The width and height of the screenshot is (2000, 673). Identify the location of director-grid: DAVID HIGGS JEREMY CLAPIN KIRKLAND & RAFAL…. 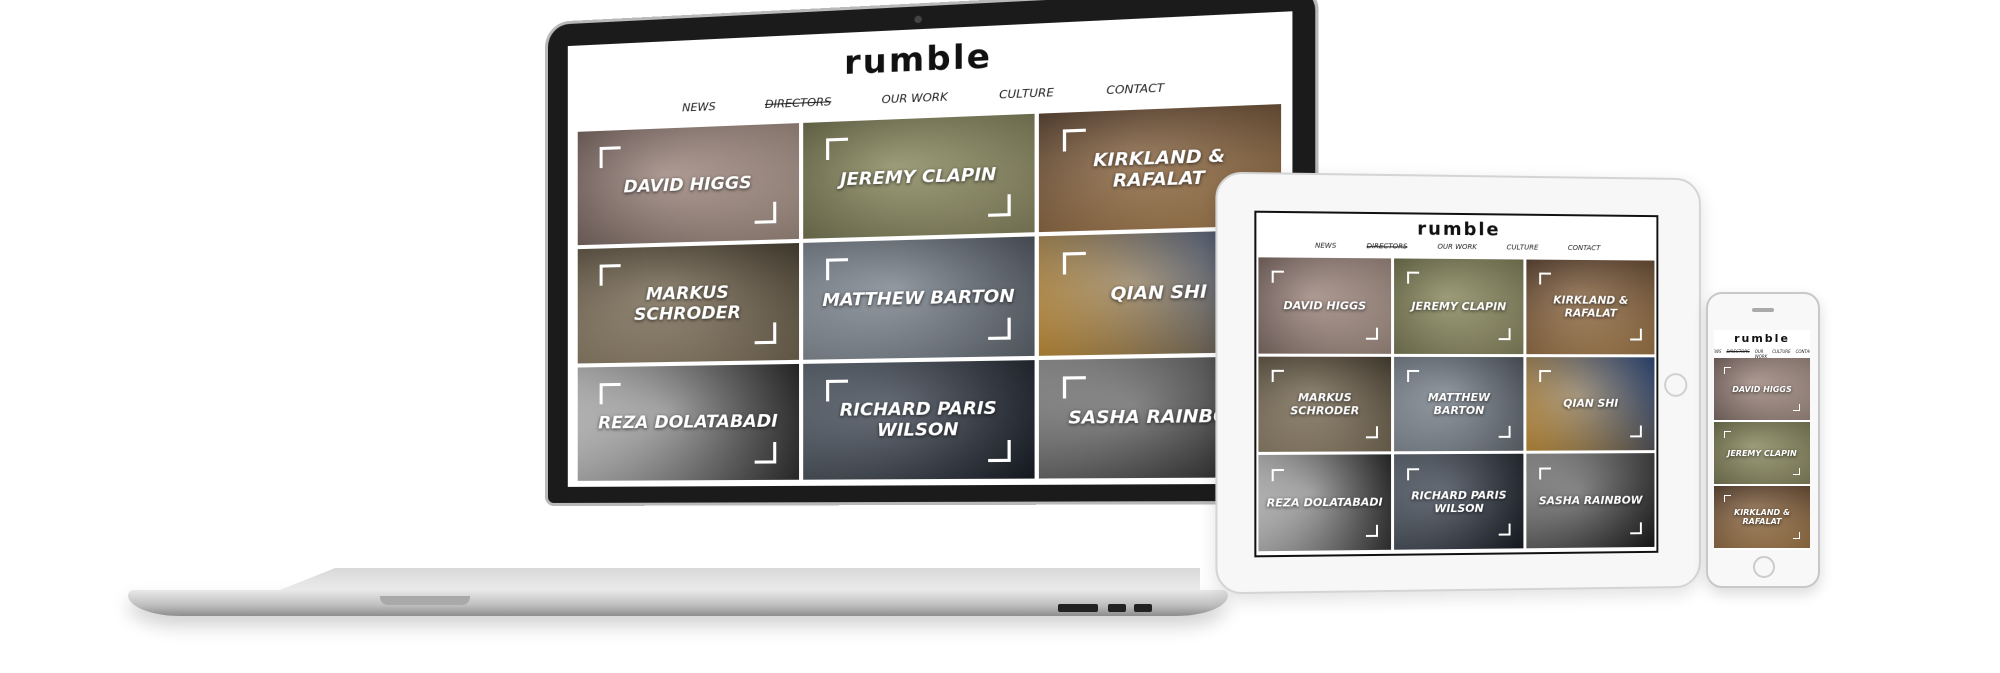
(1456, 404).